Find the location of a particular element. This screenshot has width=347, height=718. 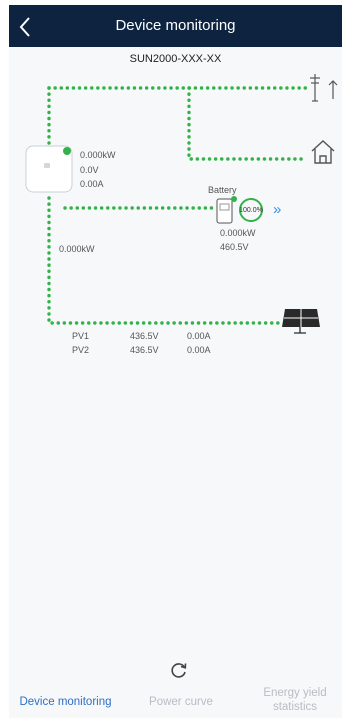

expand-icon: » is located at coordinates (277, 209).